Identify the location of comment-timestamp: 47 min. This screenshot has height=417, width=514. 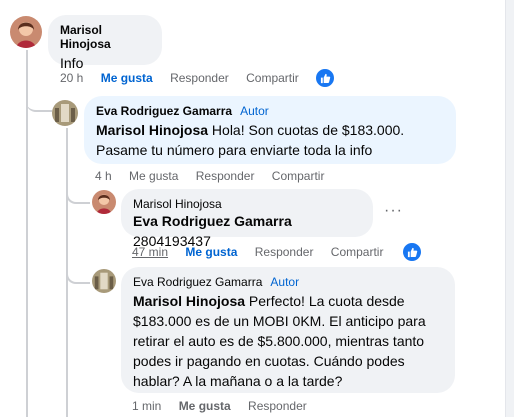
(150, 252).